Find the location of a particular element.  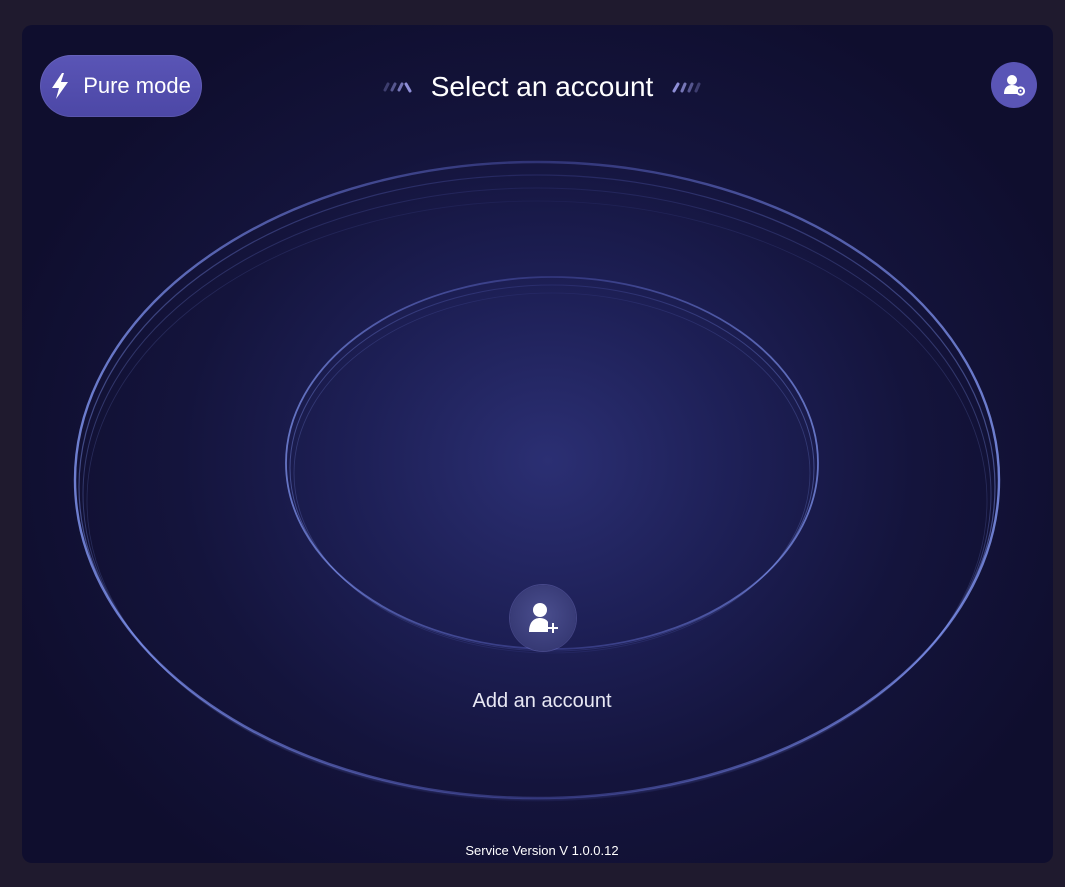

lightning-bolt-icon is located at coordinates (60, 86).